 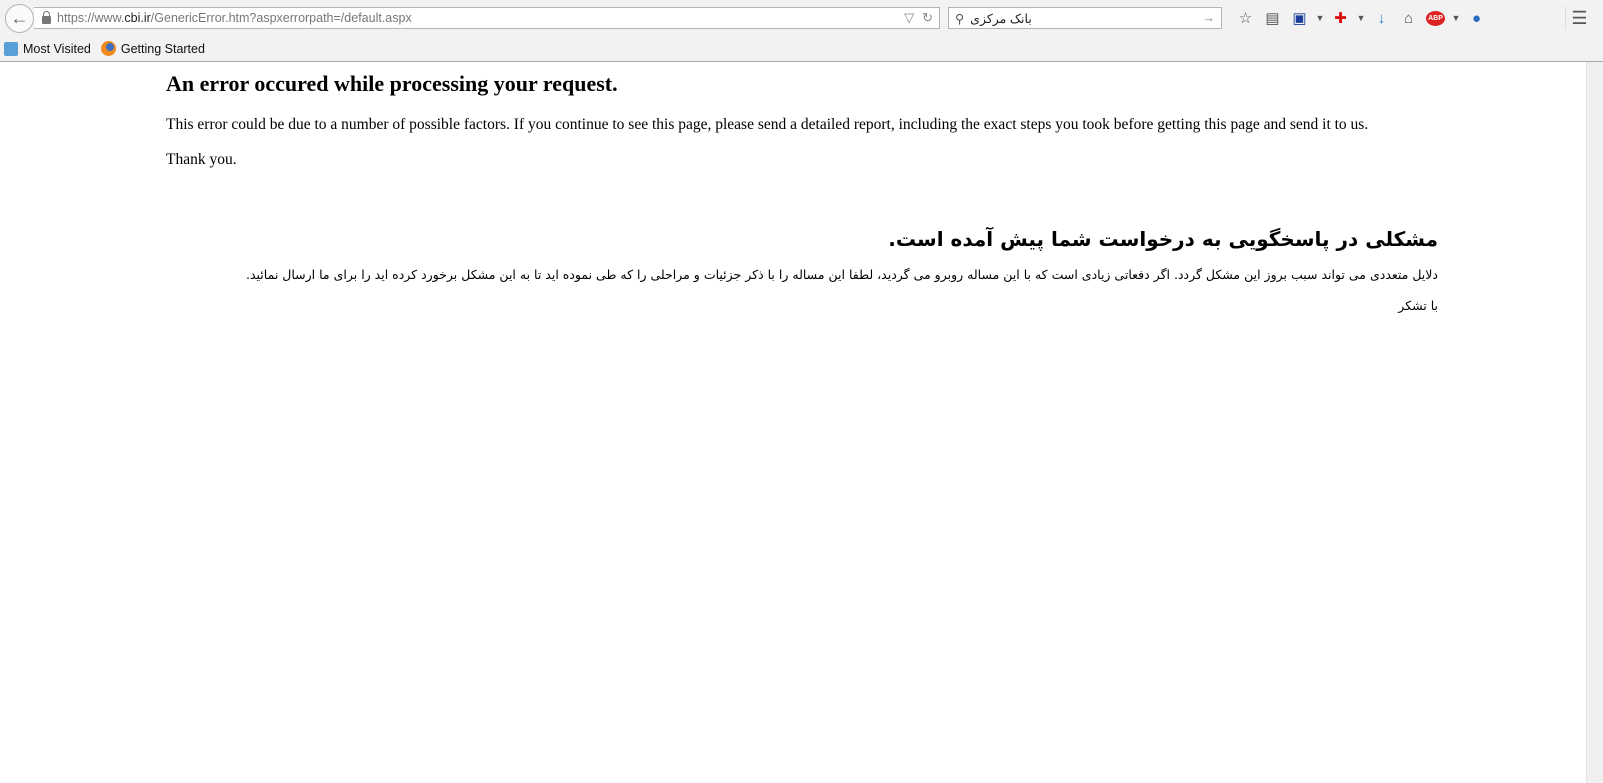 I want to click on adblock-plus-icon: ABP, so click(x=1435, y=18).